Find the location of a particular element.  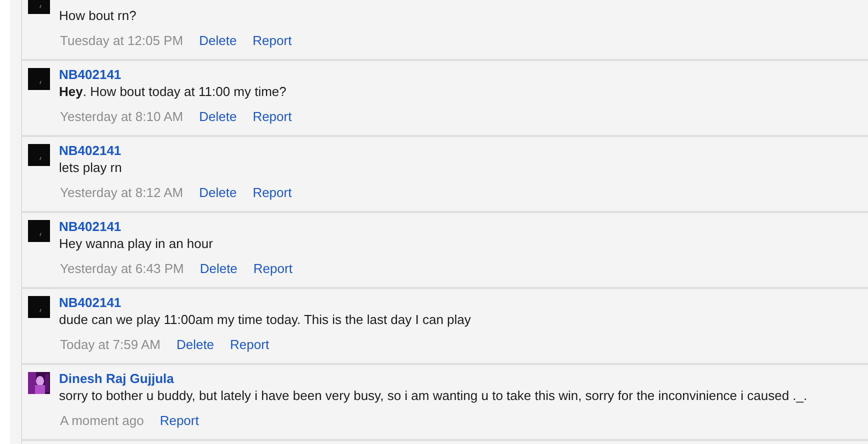

timestamp: Today at 7:59 AM is located at coordinates (110, 345).